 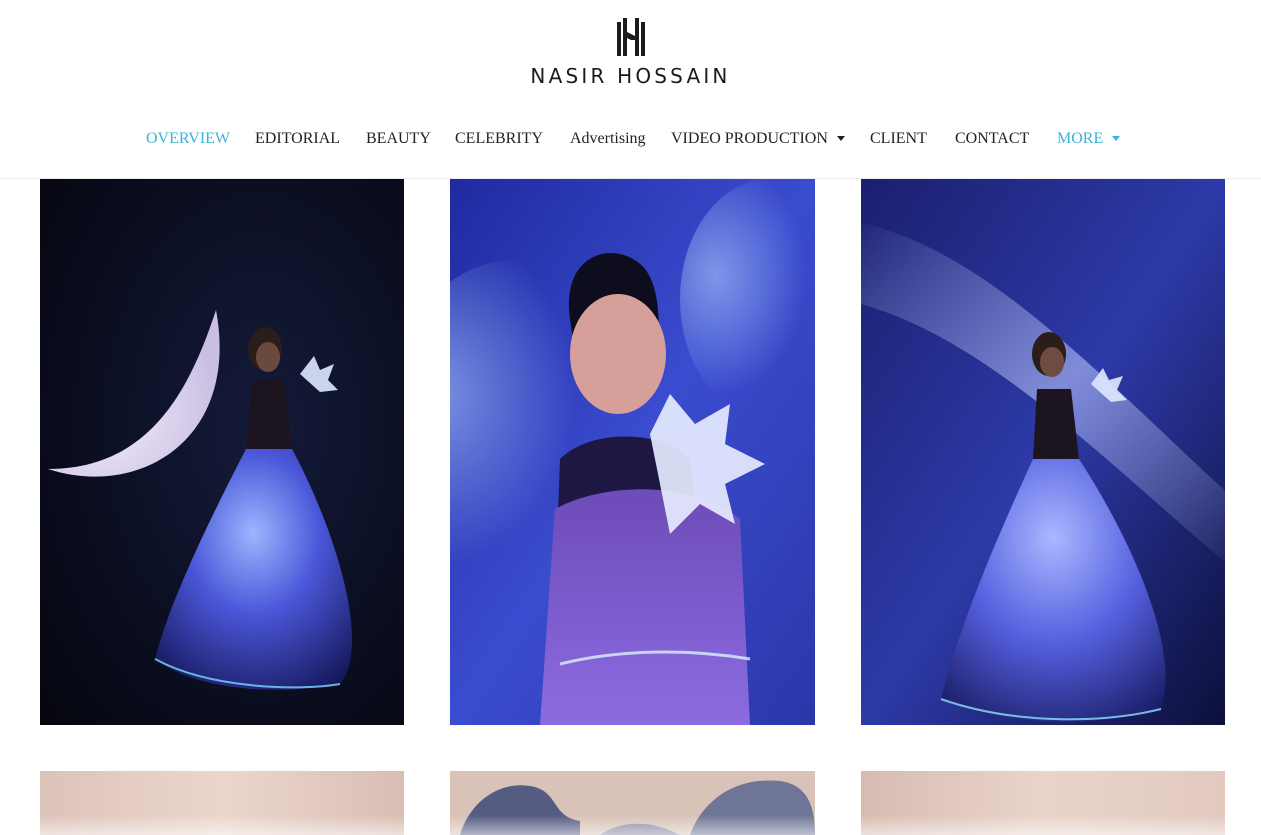 I want to click on nav-item-video-production: VIDEO PRODUCTION, so click(x=758, y=139).